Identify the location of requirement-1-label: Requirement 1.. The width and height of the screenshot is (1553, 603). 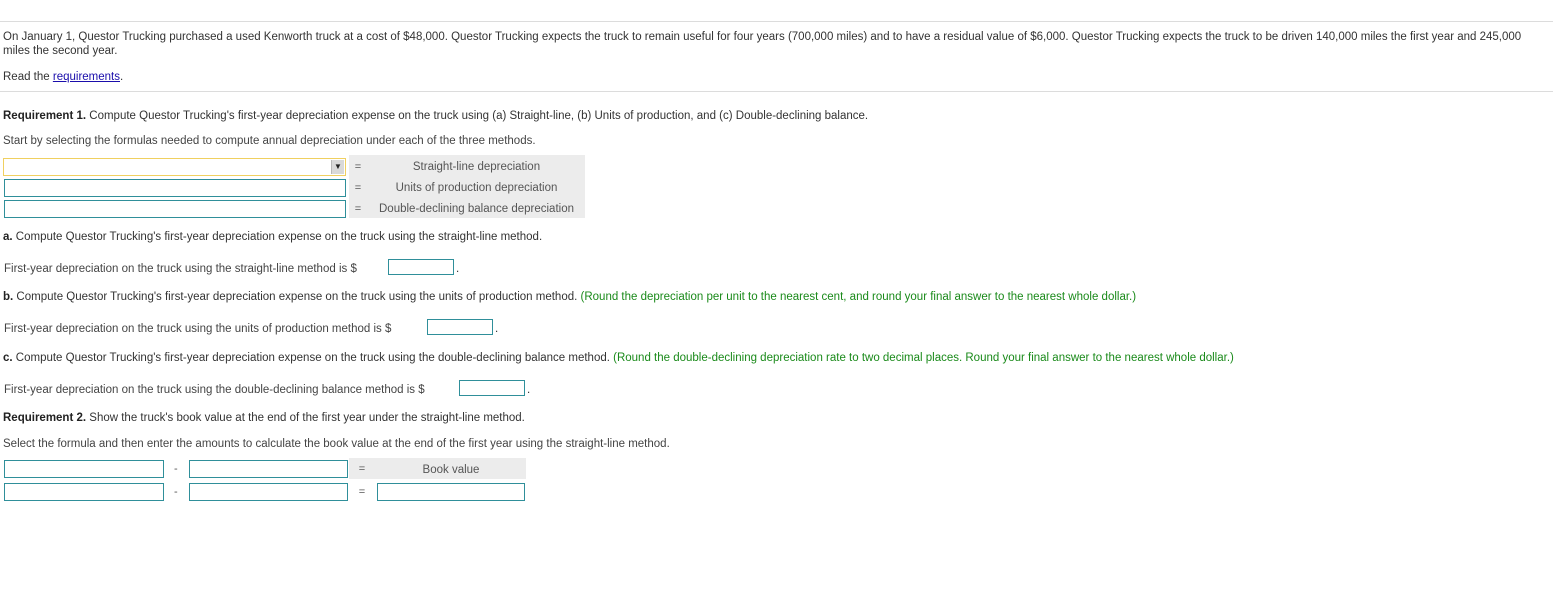
(45, 116).